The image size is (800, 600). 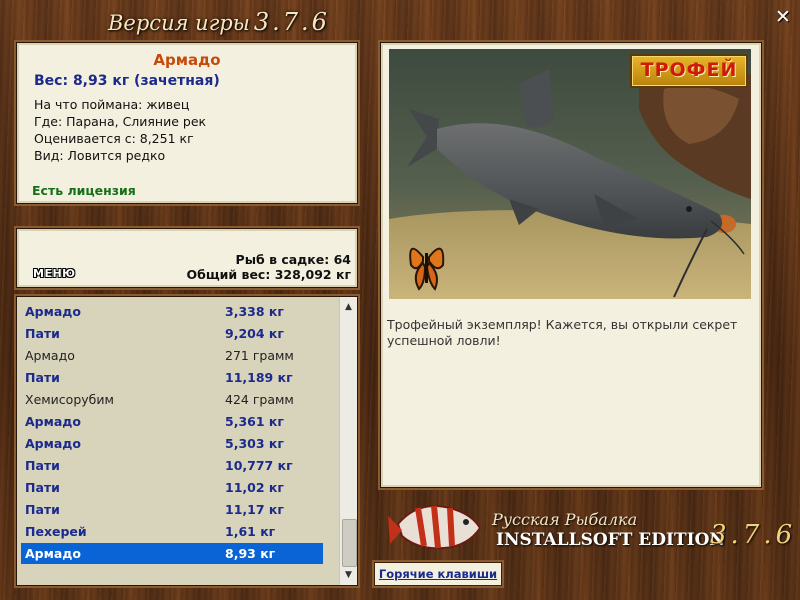 What do you see at coordinates (120, 121) in the screenshot?
I see `caught-where: Где: Парана, Слияние рек` at bounding box center [120, 121].